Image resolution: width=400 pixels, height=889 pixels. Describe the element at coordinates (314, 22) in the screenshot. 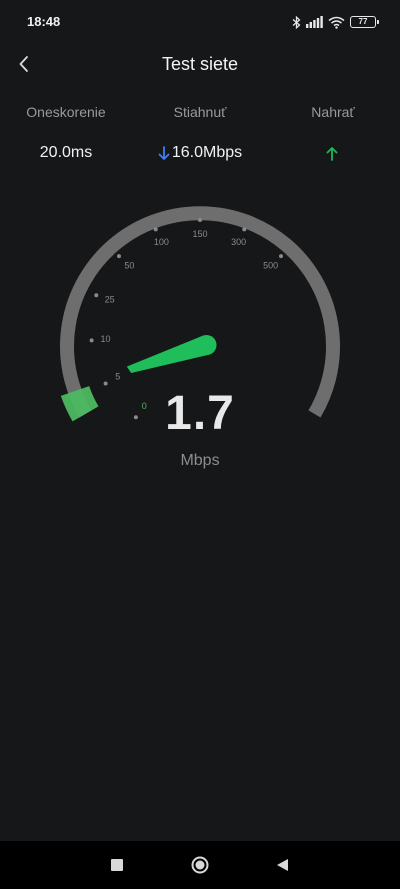

I see `signal-icon` at that location.